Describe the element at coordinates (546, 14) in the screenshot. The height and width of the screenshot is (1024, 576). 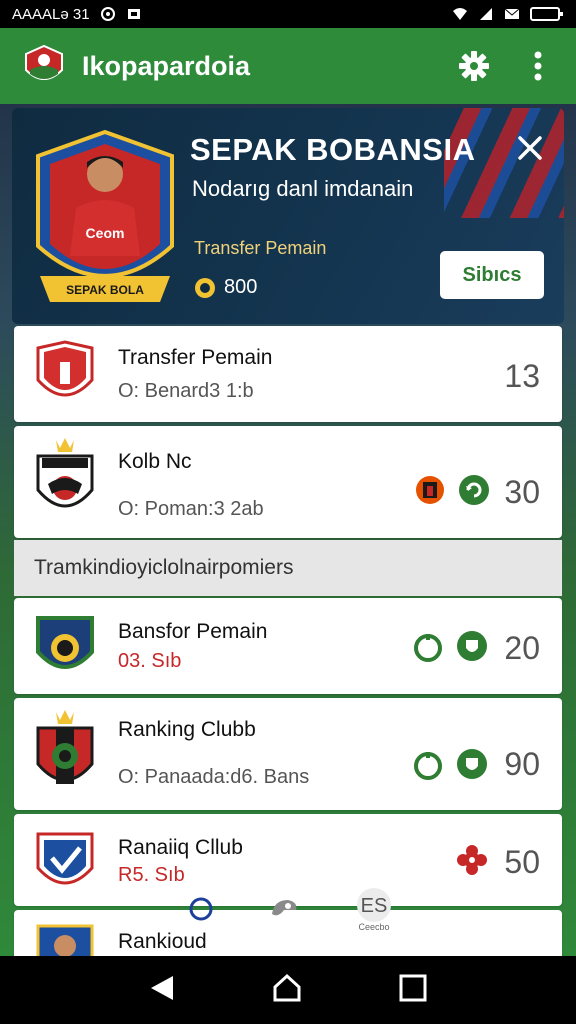
I see `battery-icon` at that location.